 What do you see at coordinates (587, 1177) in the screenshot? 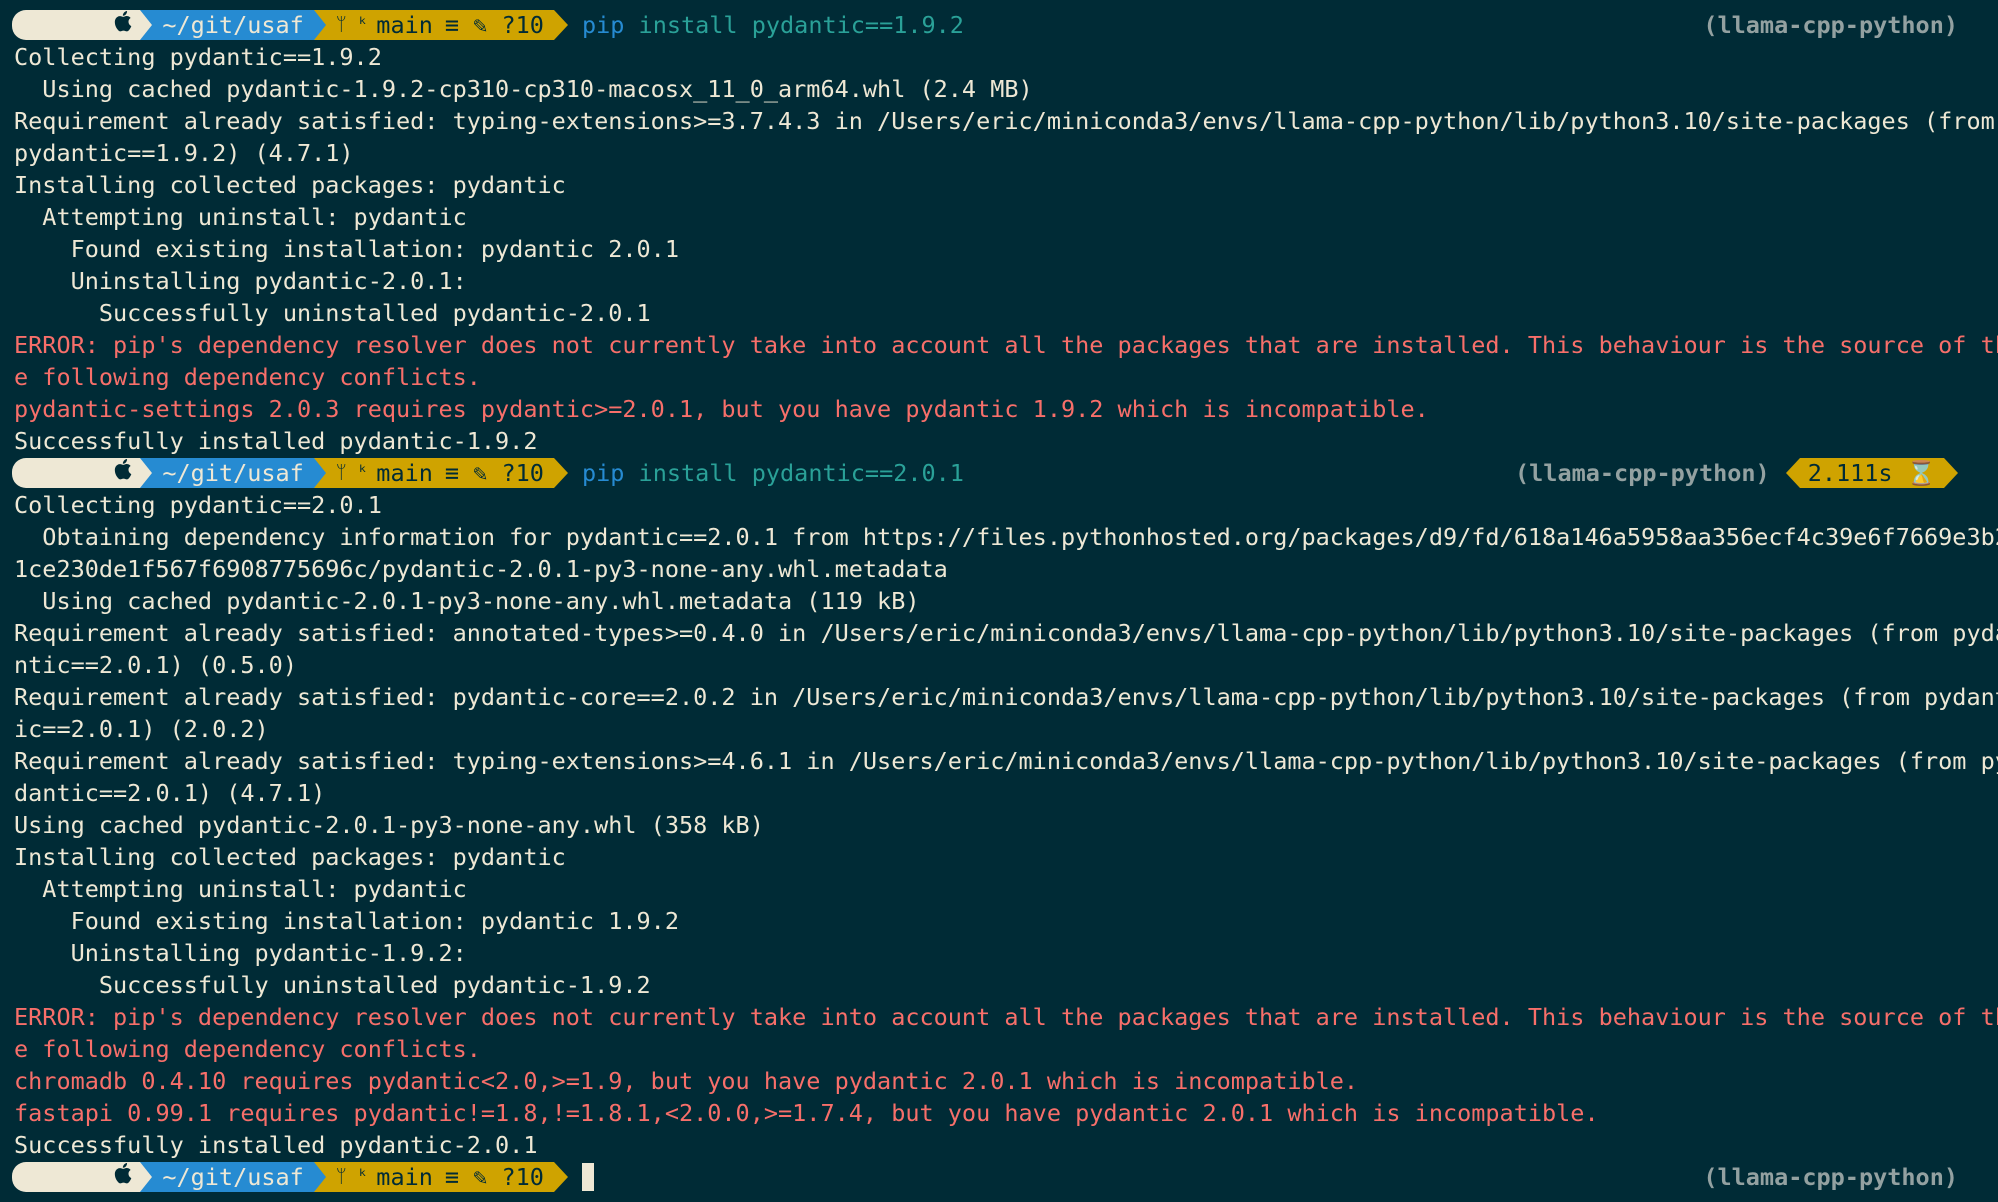
I see `text-cursor` at bounding box center [587, 1177].